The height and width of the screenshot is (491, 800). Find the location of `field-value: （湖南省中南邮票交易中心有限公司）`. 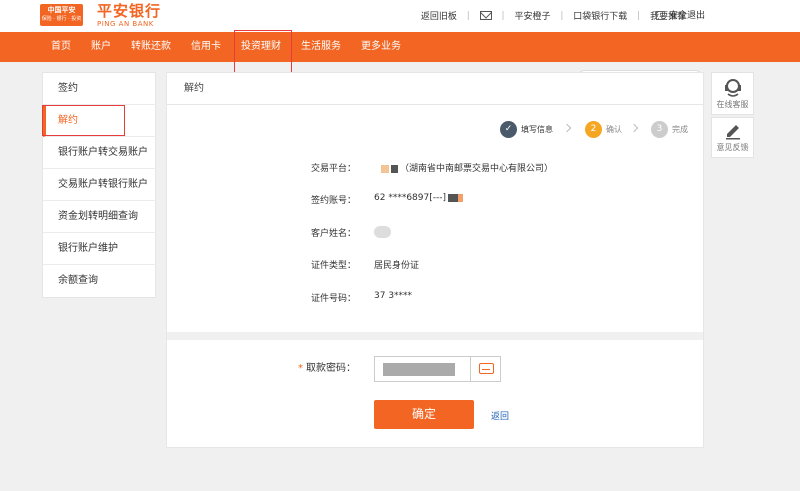

field-value: （湖南省中南邮票交易中心有限公司） is located at coordinates (463, 167).